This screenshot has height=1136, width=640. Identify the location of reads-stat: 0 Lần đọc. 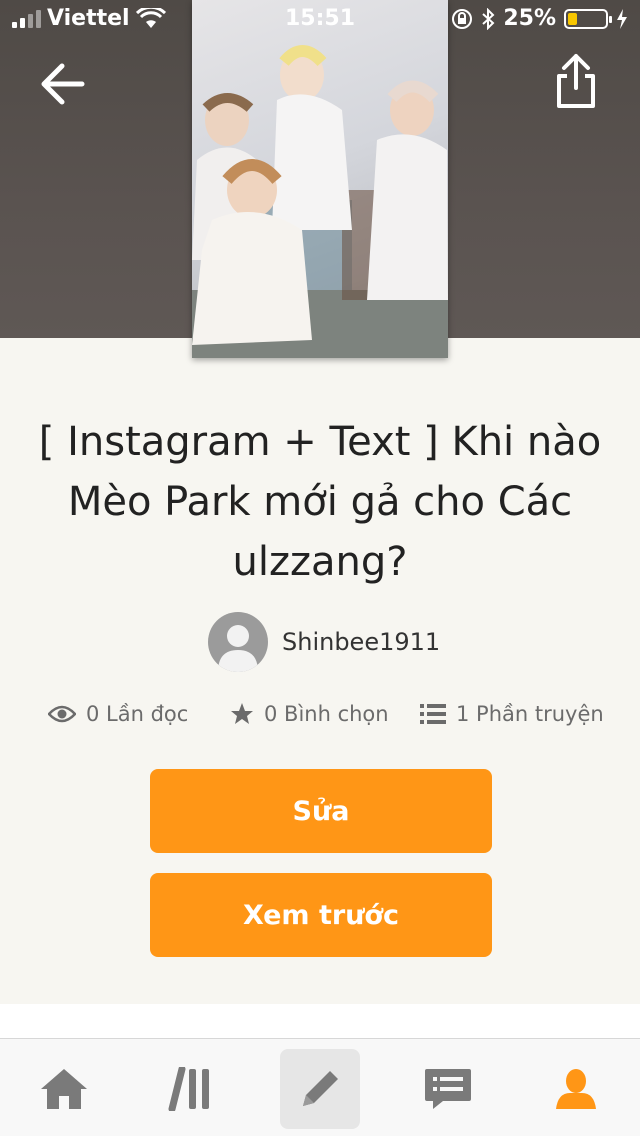
(118, 714).